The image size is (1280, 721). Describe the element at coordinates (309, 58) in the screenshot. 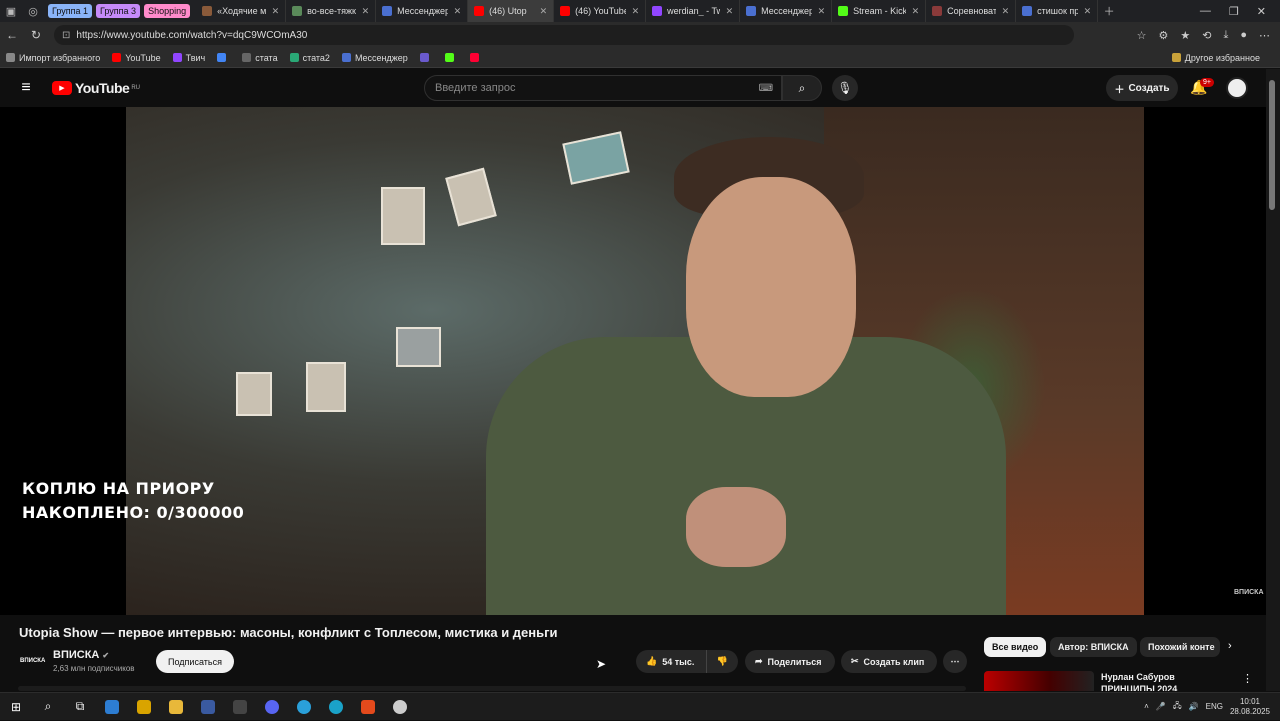

I see `bookmark-item: стата2` at that location.